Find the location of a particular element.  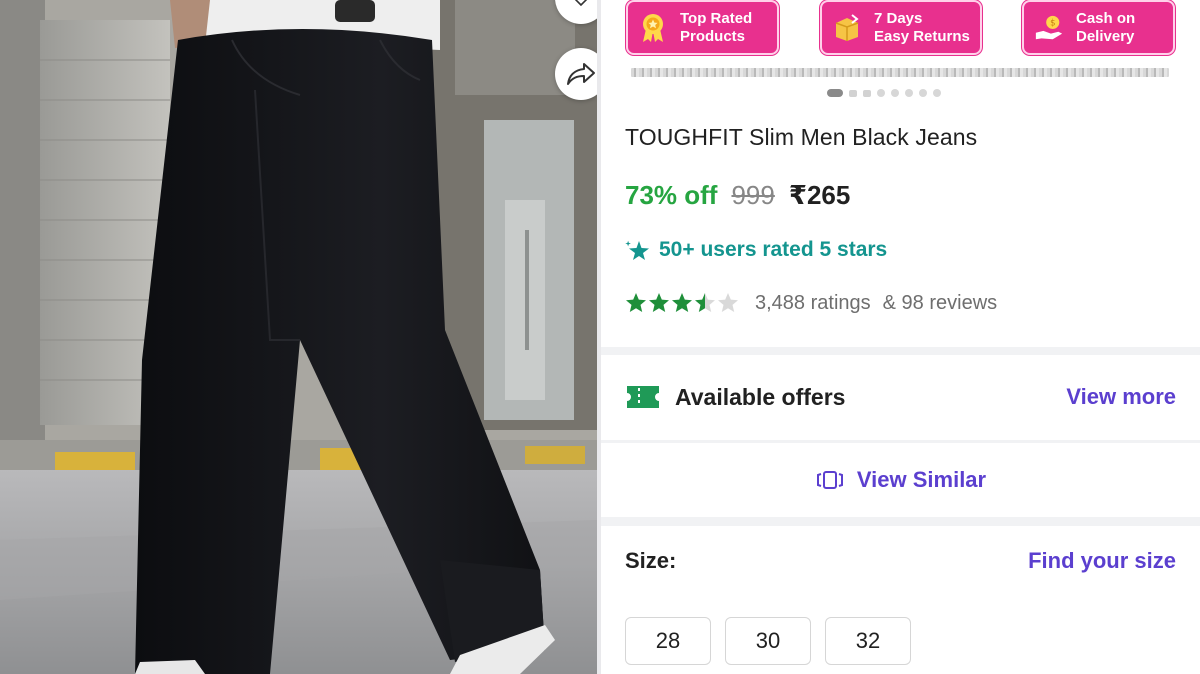

ratings-count: 3,488 ratings is located at coordinates (813, 302).